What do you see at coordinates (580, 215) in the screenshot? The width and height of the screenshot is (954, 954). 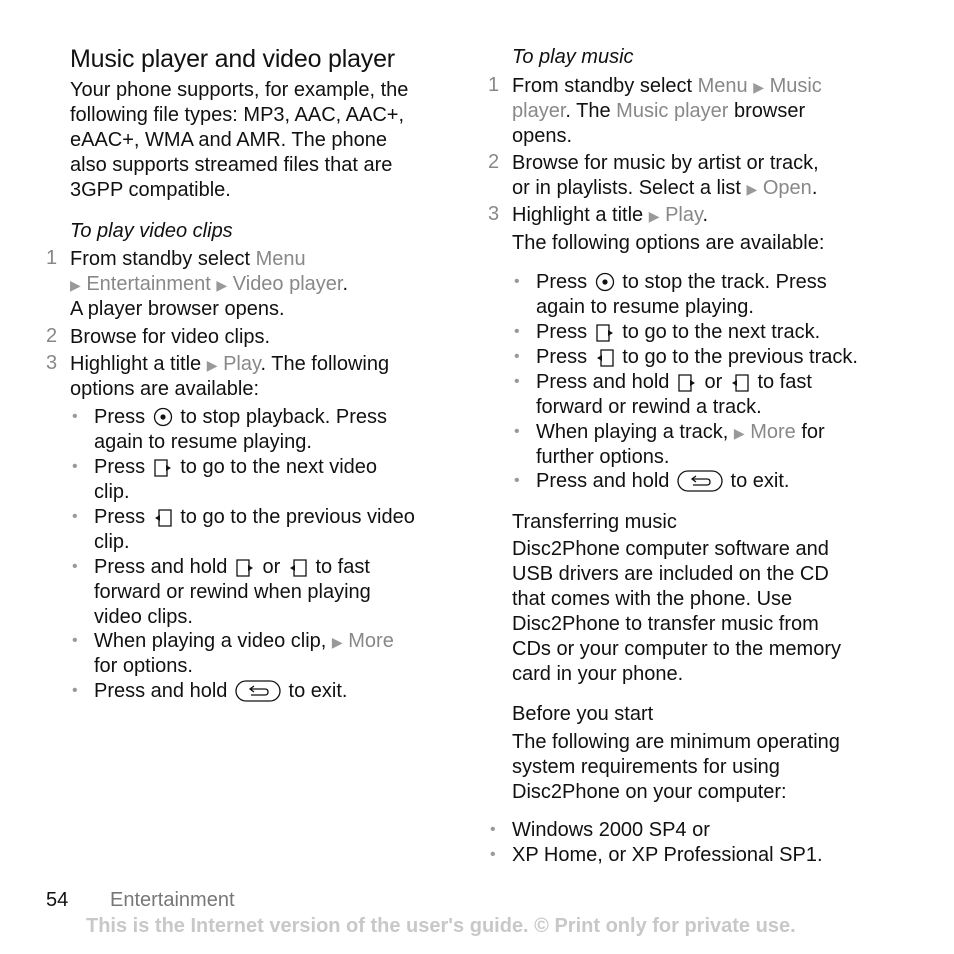 I see `text: Highlight a title` at bounding box center [580, 215].